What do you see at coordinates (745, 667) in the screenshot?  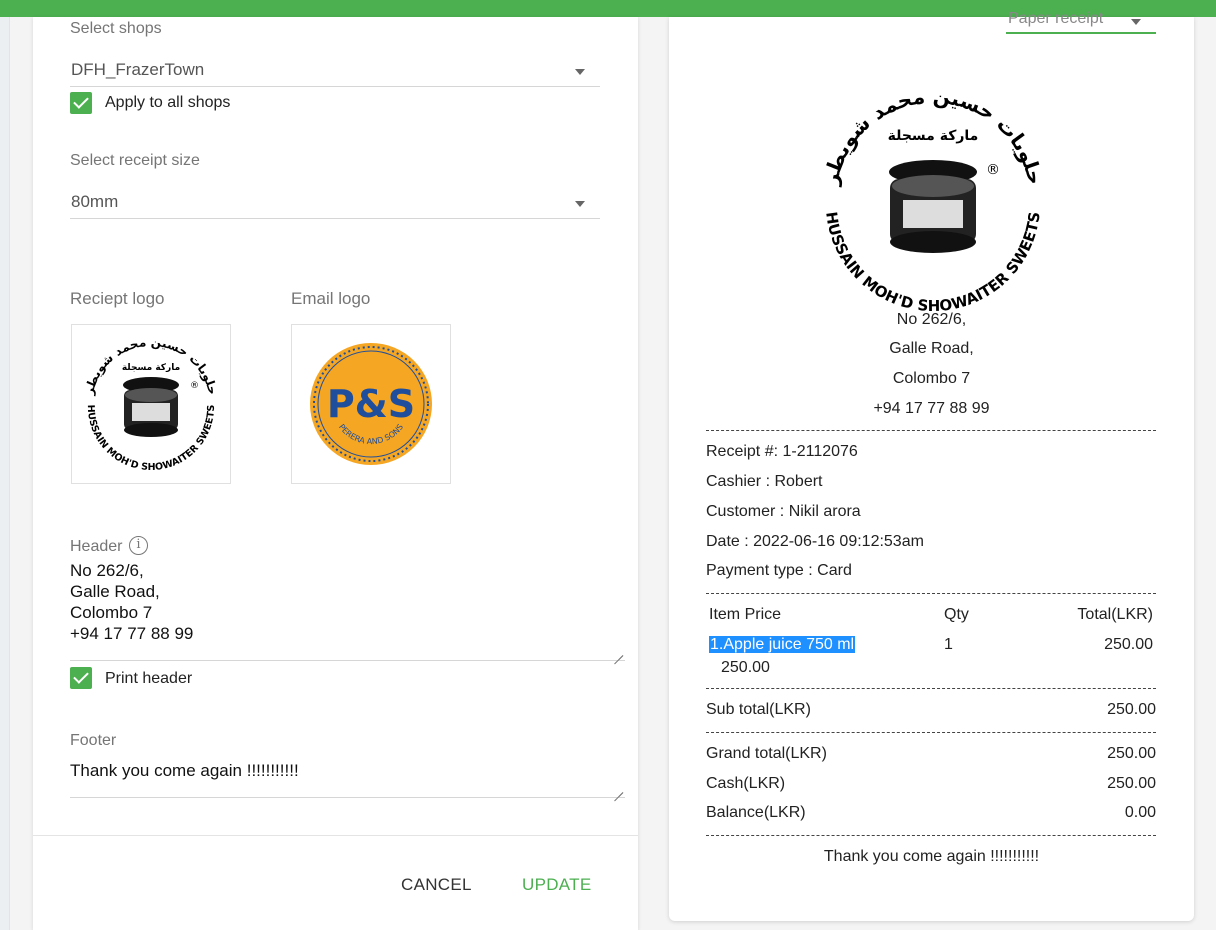 I see `item-price: 250.00` at bounding box center [745, 667].